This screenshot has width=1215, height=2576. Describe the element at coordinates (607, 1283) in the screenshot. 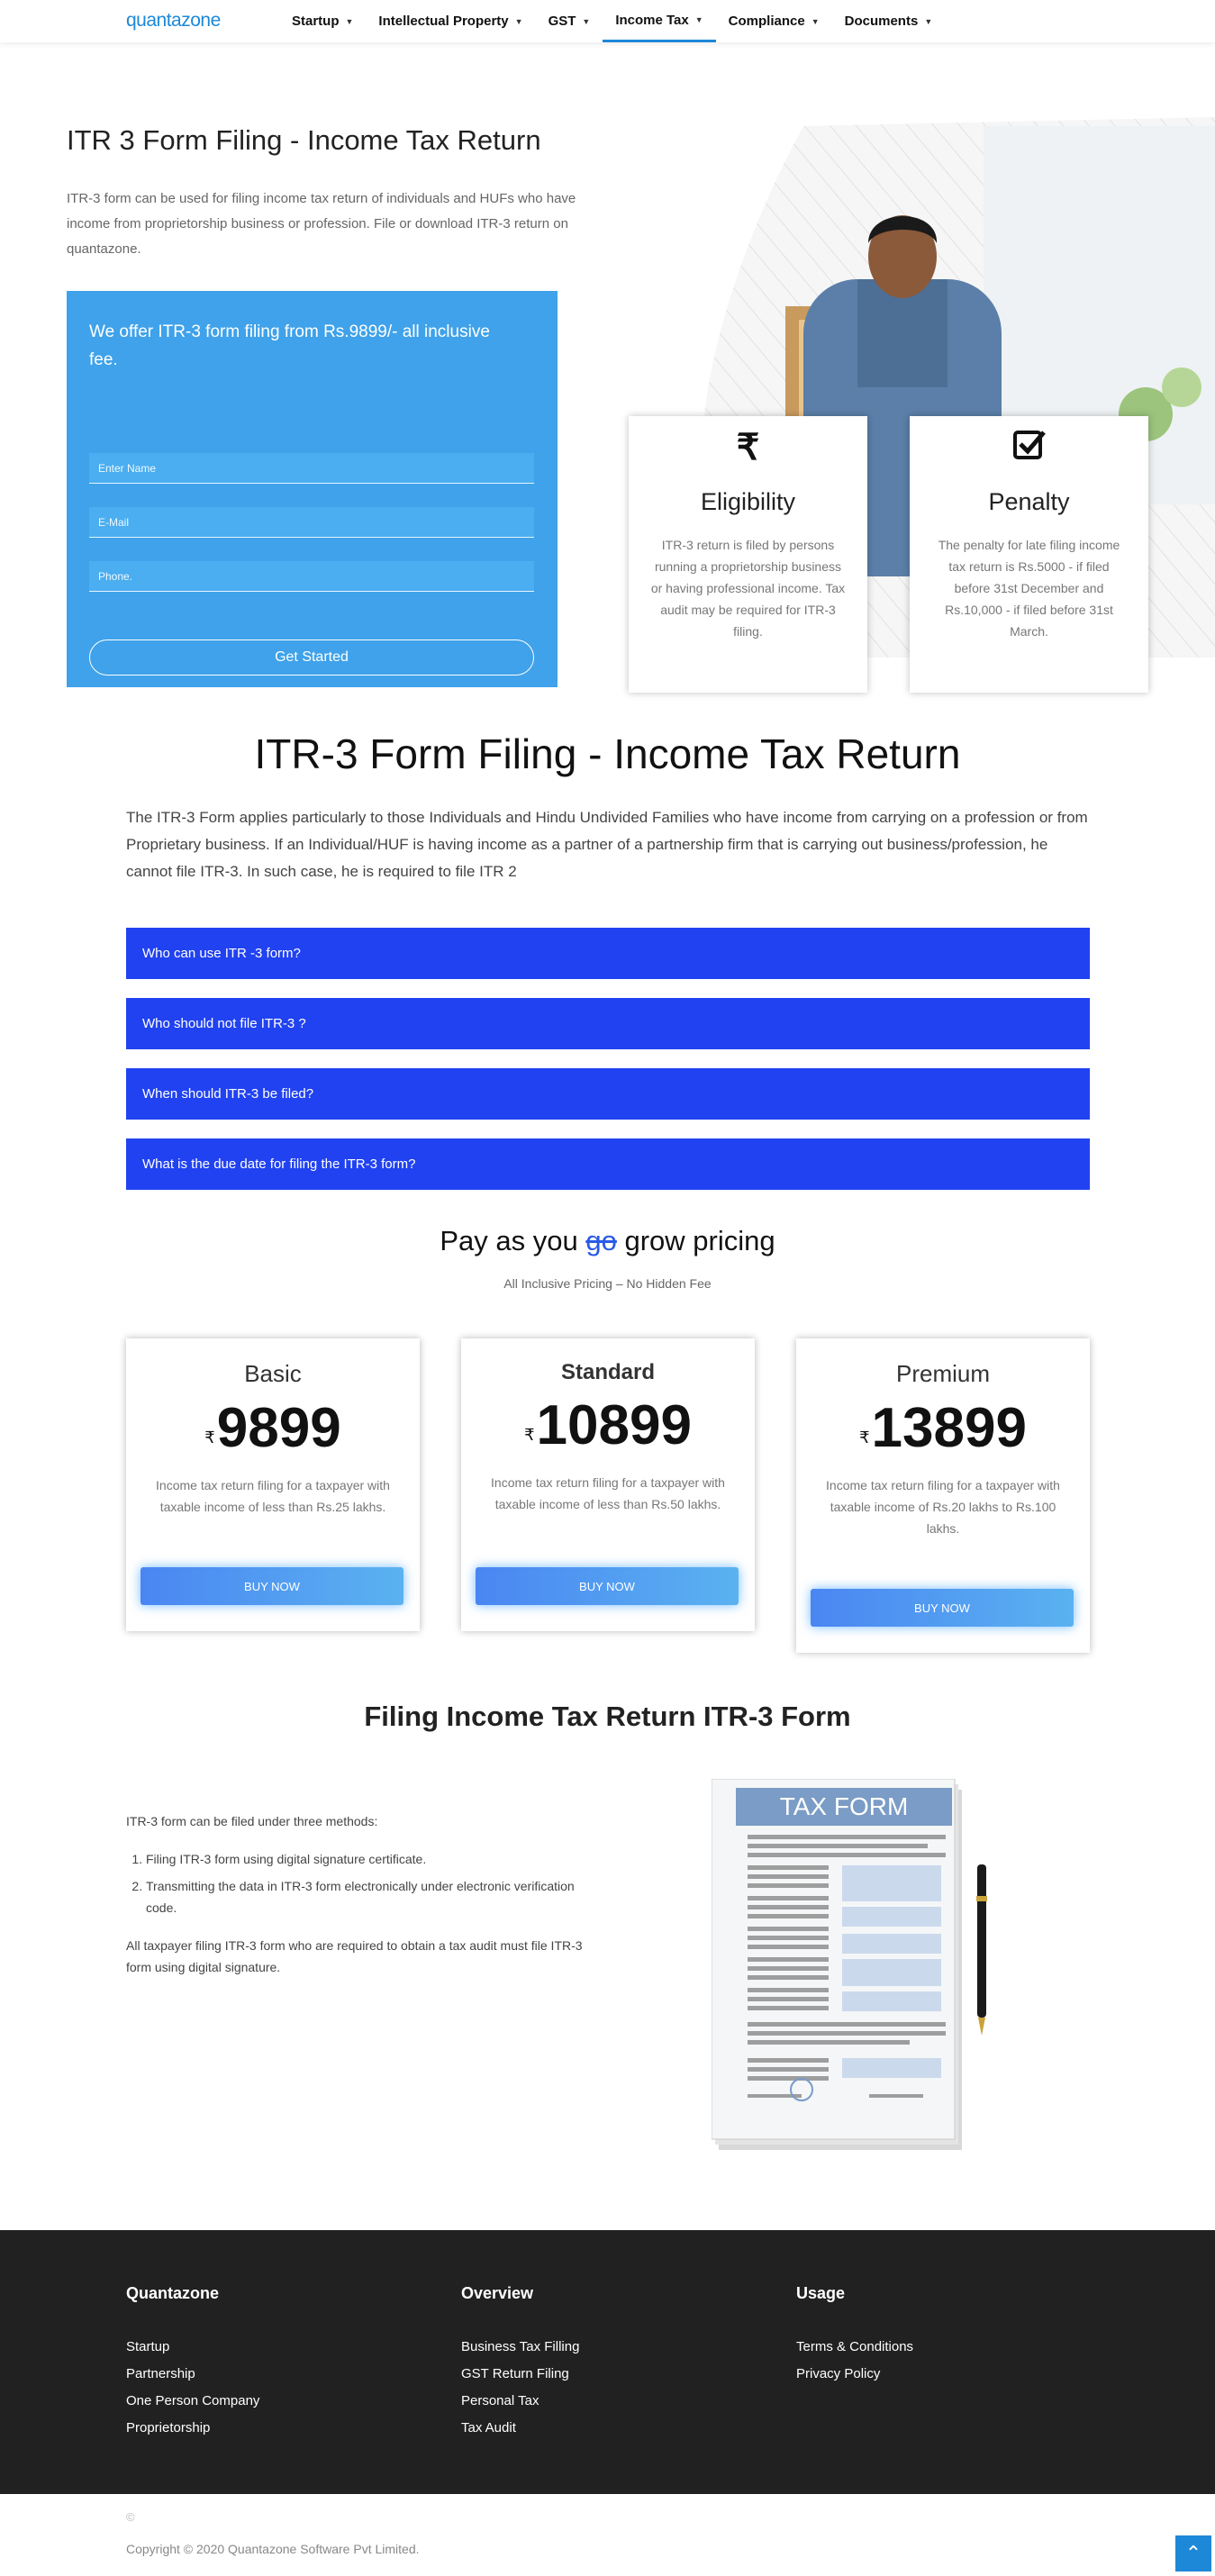

I see `pricing-subtitle: All Inclusive Pricing – No Hidden Fee` at that location.